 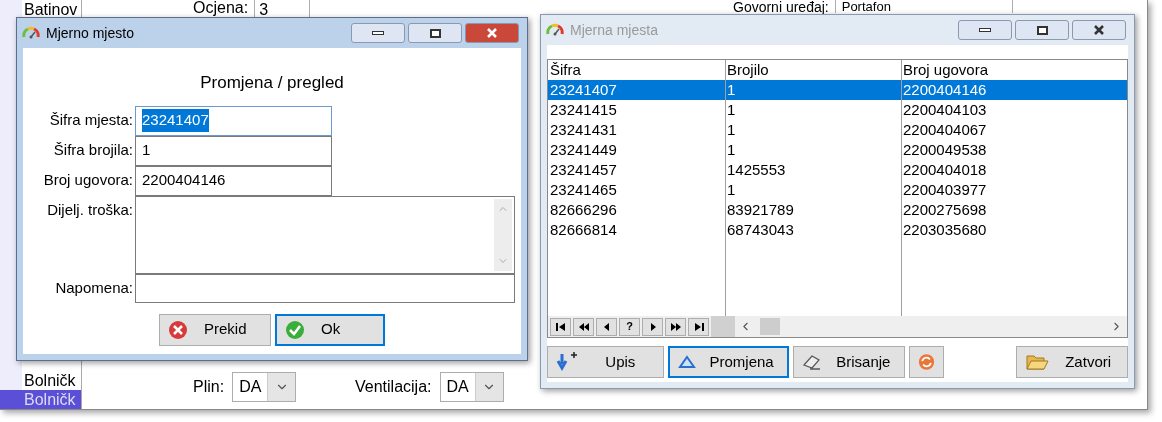 I want to click on table-cell-text: 2200404067, so click(x=945, y=130).